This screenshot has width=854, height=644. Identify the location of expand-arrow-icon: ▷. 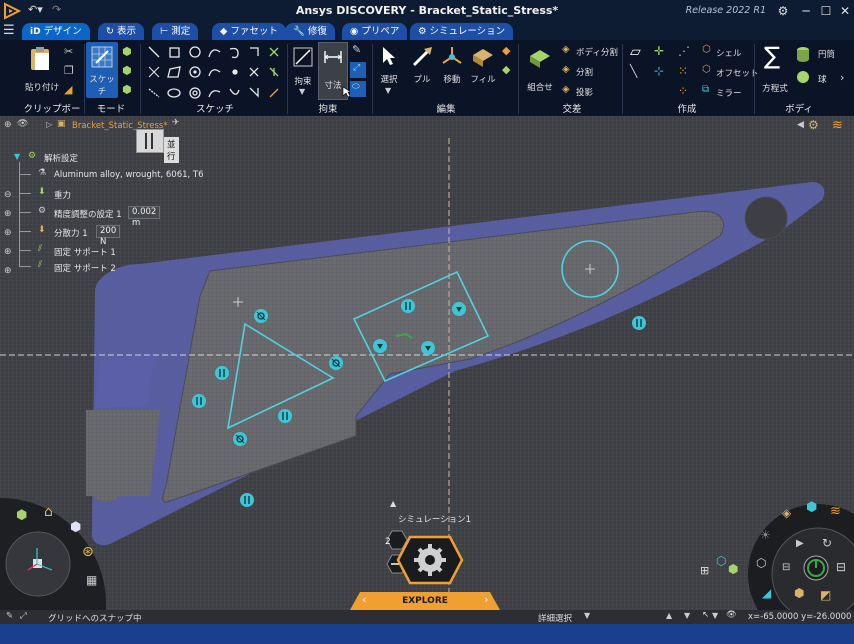
(49, 124).